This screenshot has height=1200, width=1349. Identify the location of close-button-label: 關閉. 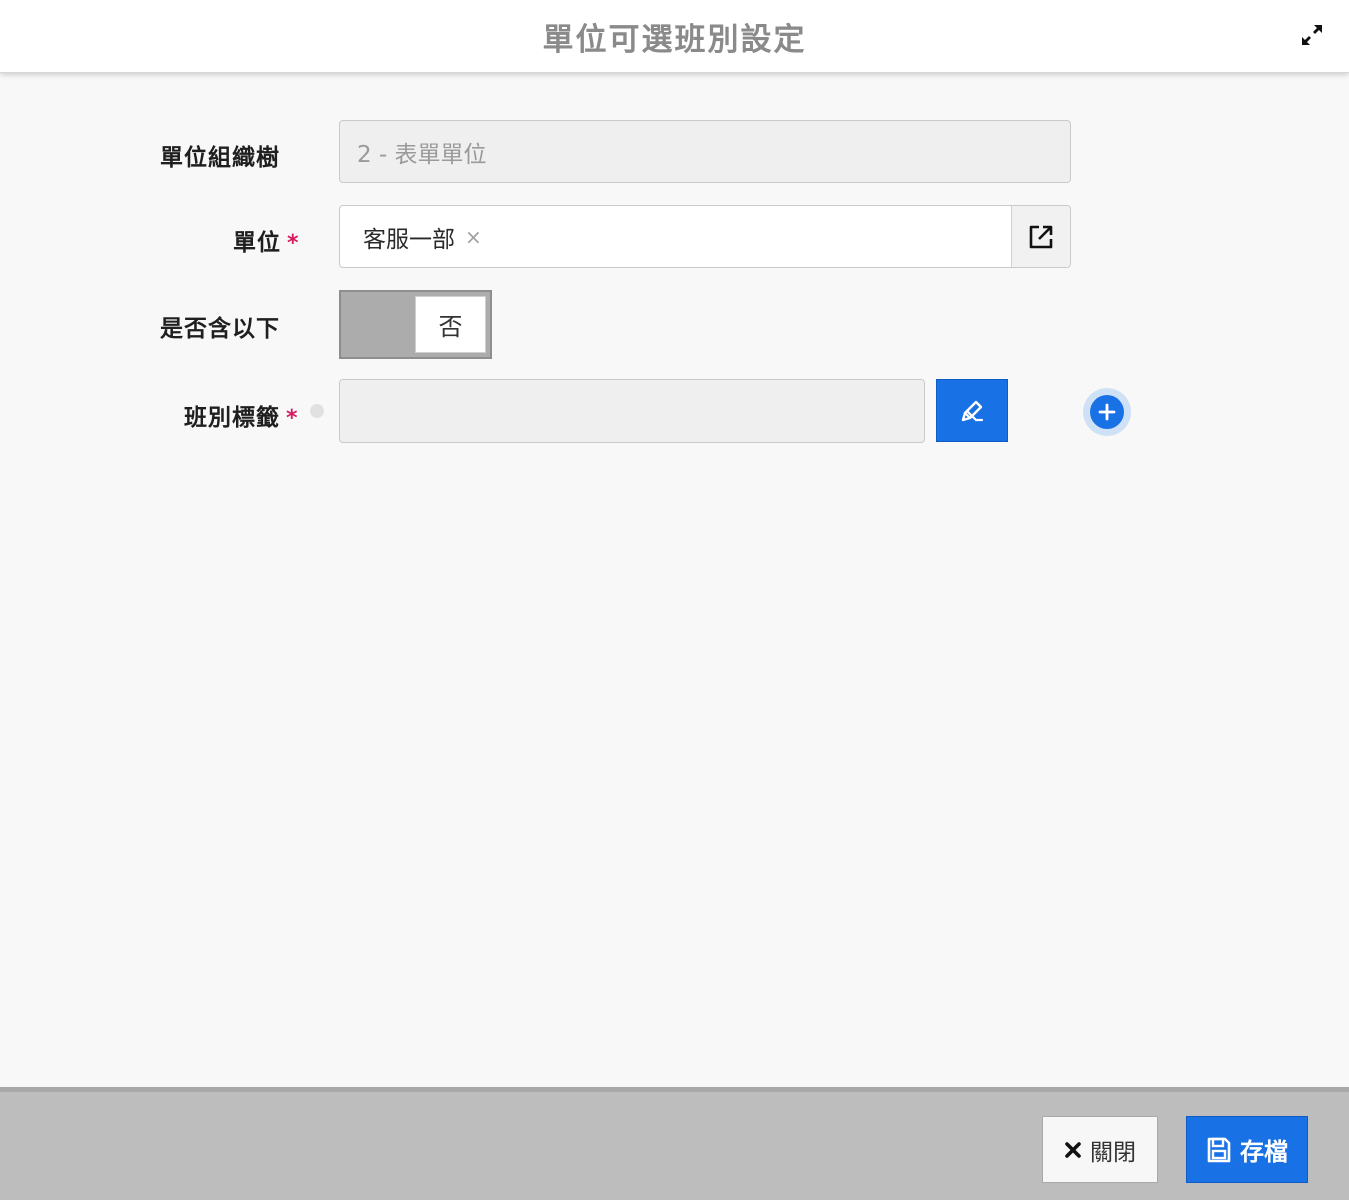
(1113, 1152).